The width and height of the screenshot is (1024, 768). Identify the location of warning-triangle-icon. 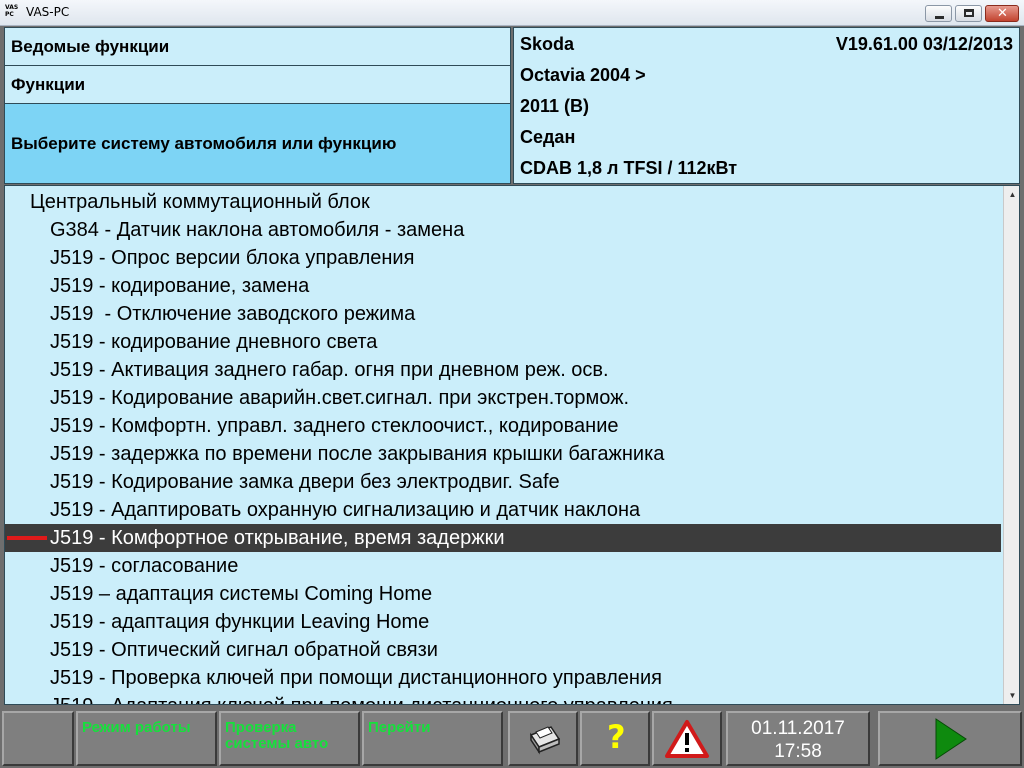
(687, 739).